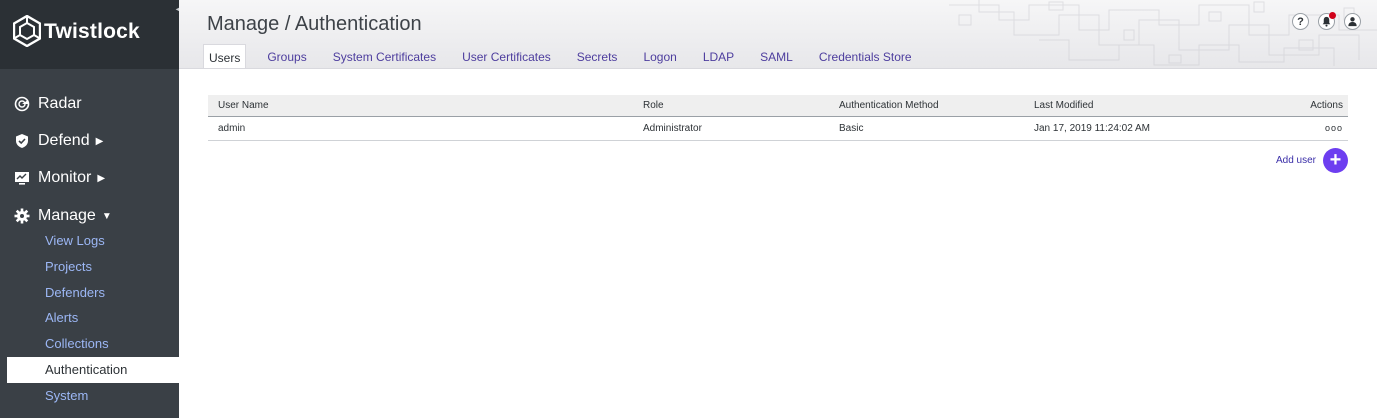 The image size is (1377, 418). Describe the element at coordinates (1334, 128) in the screenshot. I see `more-actions-icon: ooo` at that location.